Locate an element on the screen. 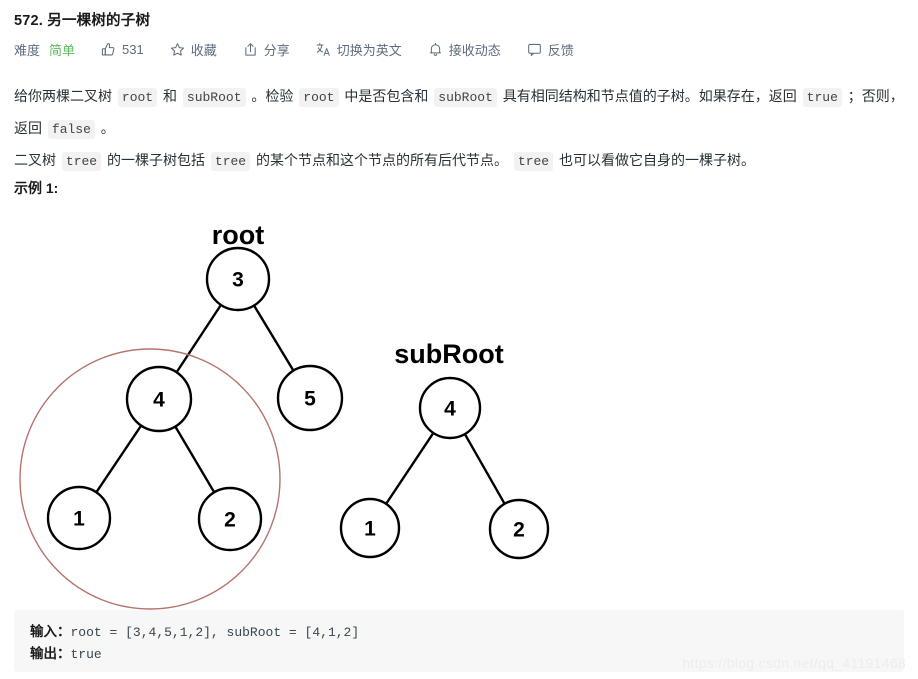  feedback-icon is located at coordinates (534, 49).